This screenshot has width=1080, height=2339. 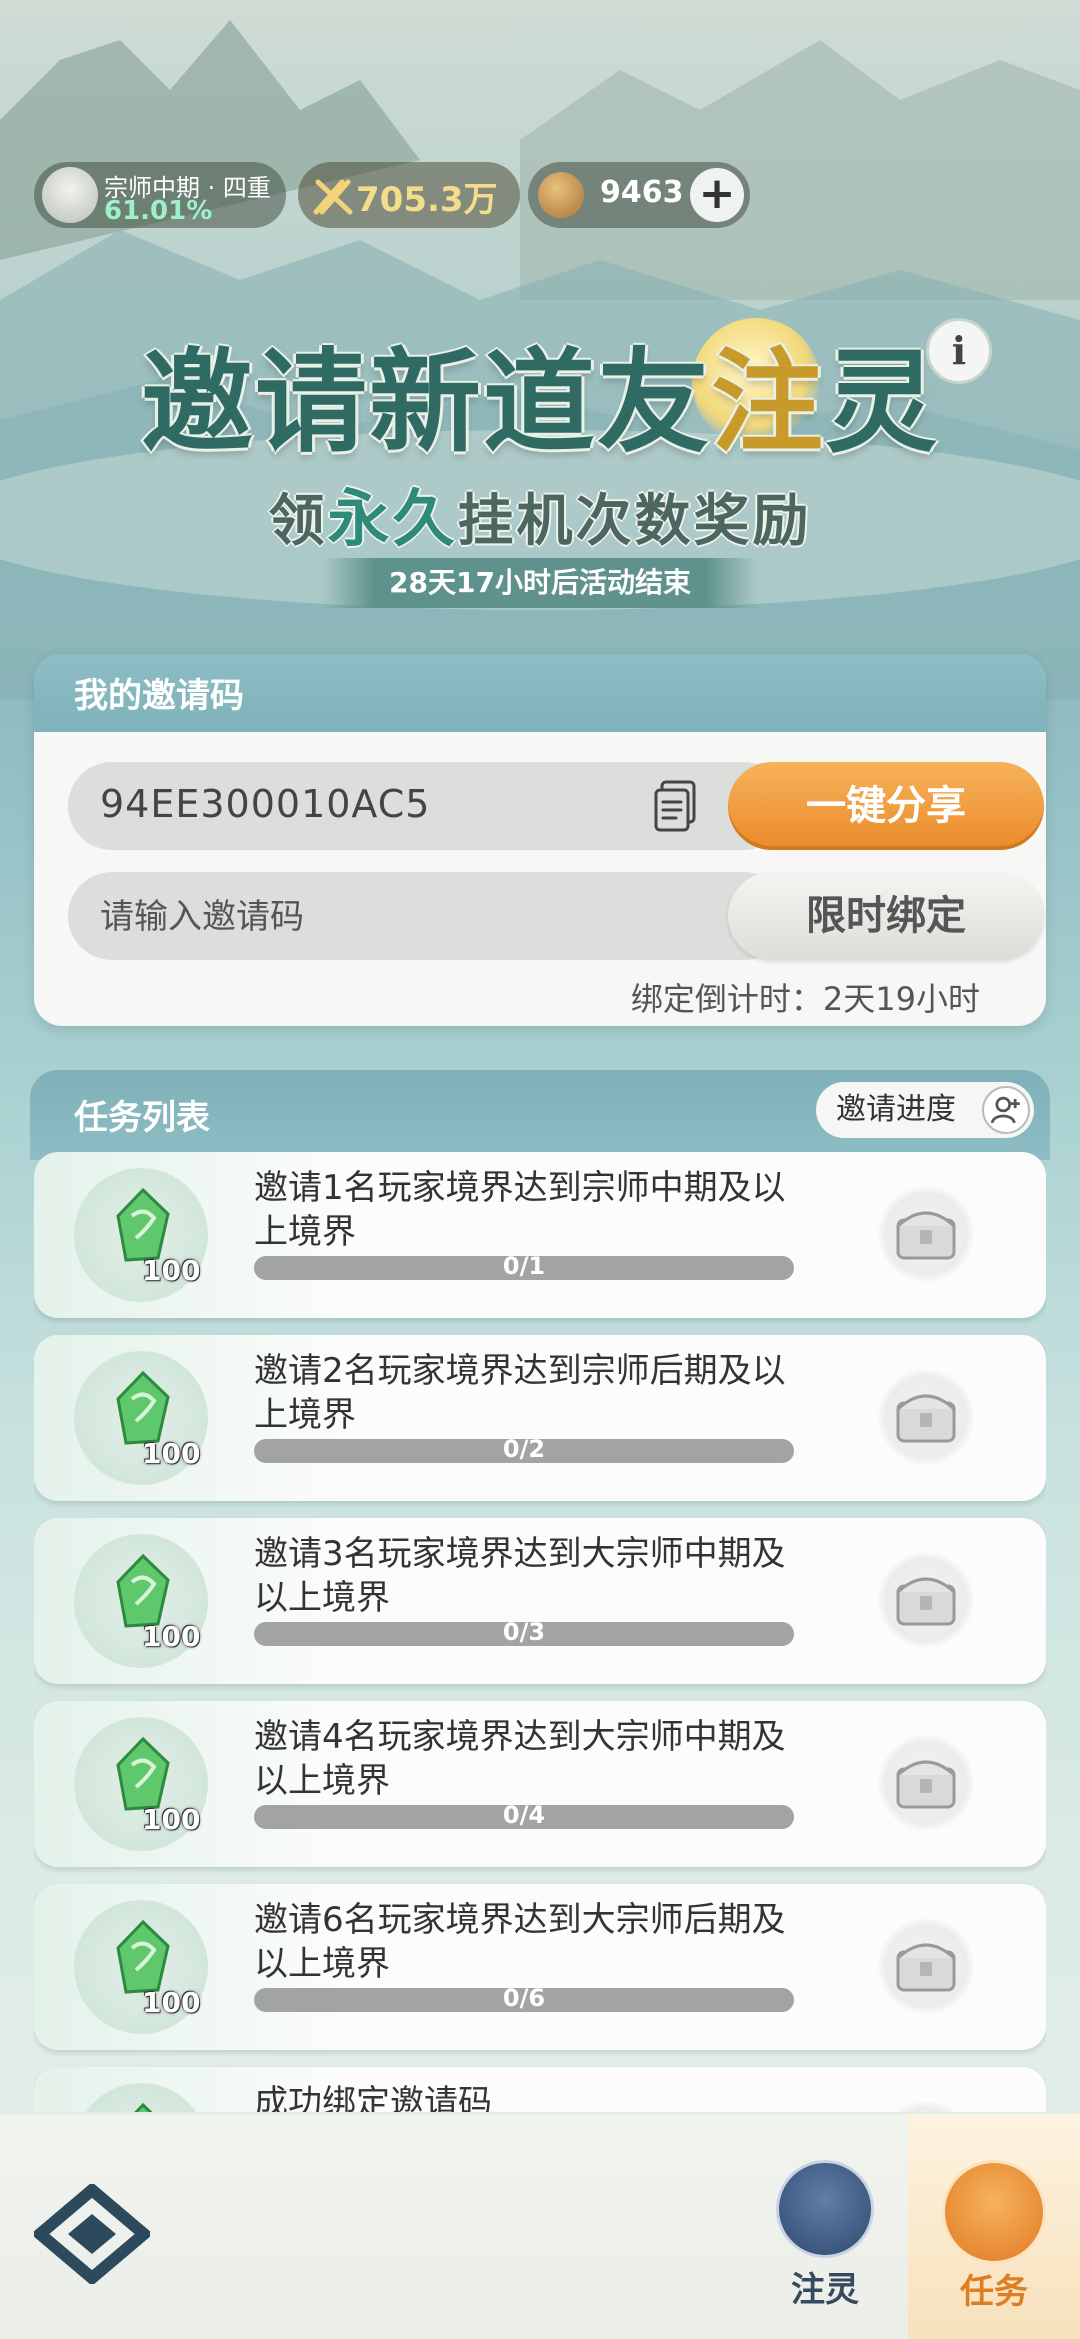 What do you see at coordinates (142, 1118) in the screenshot?
I see `task-list-title: 任务列表` at bounding box center [142, 1118].